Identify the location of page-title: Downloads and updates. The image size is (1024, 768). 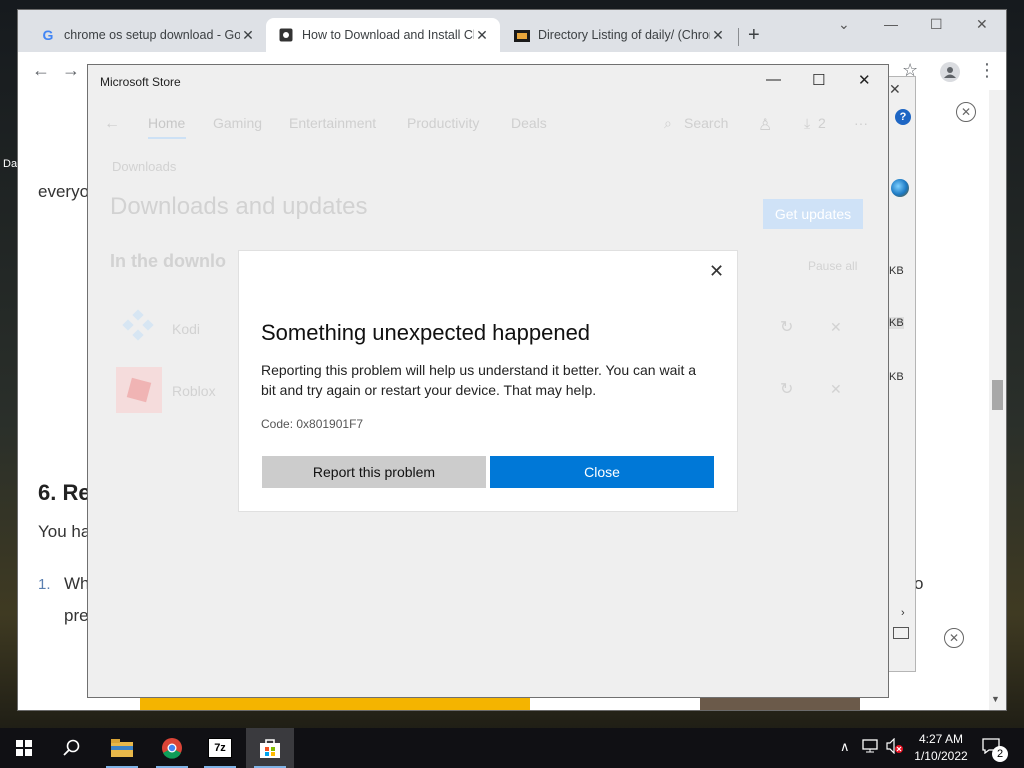
(239, 206).